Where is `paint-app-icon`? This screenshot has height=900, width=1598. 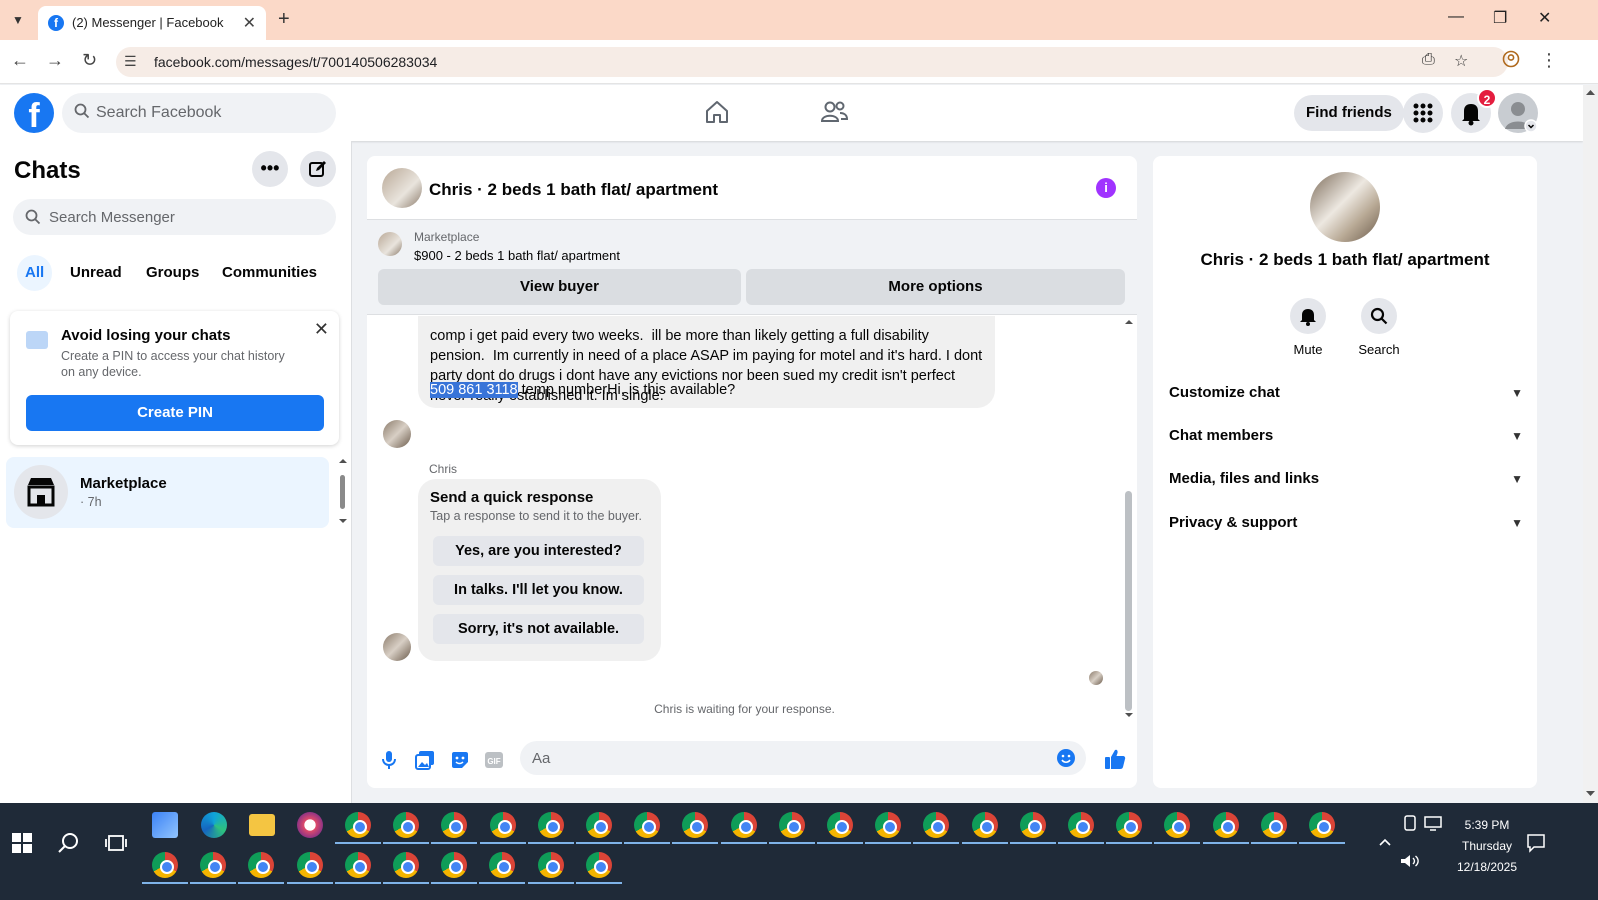 paint-app-icon is located at coordinates (310, 825).